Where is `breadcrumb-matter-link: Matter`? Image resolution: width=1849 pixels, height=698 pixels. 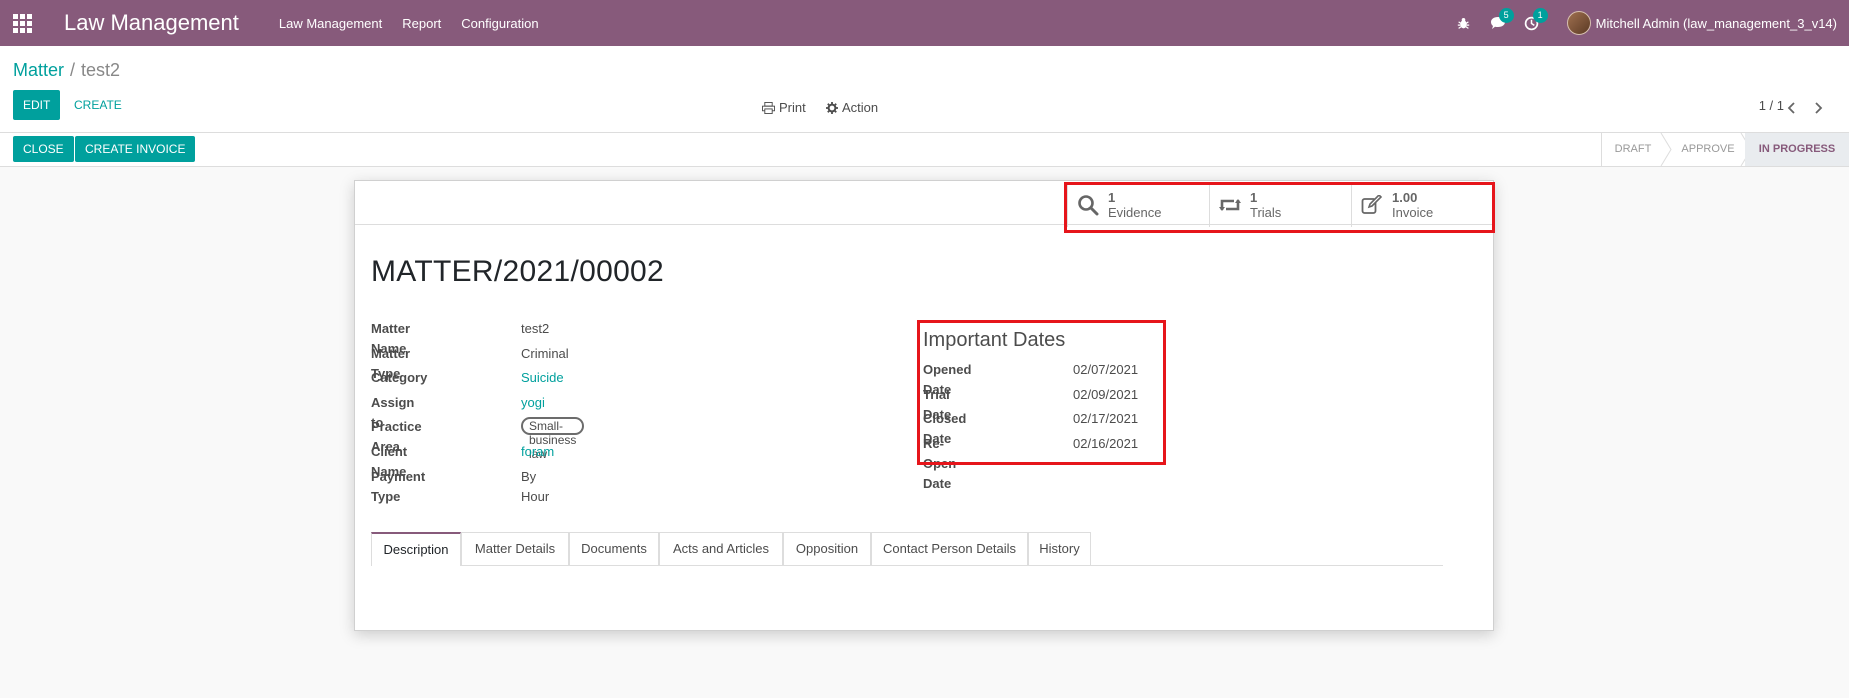 breadcrumb-matter-link: Matter is located at coordinates (38, 70).